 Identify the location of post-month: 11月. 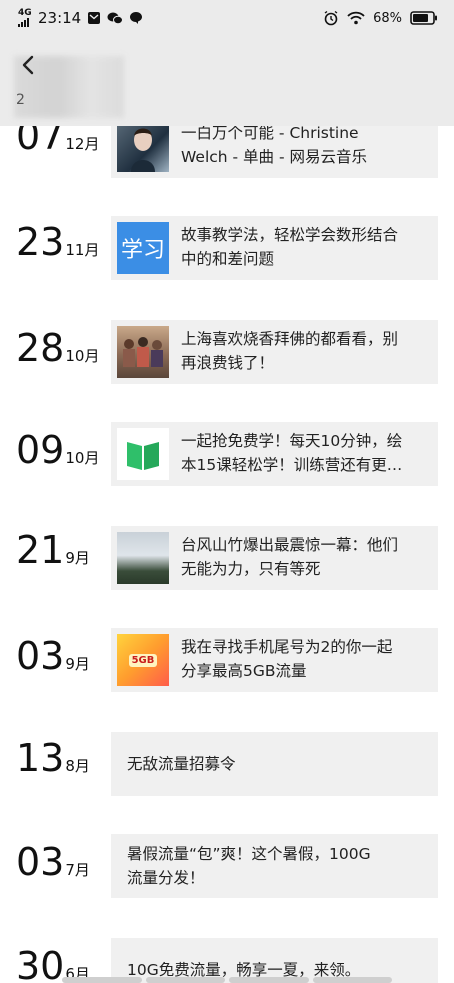
(82, 250).